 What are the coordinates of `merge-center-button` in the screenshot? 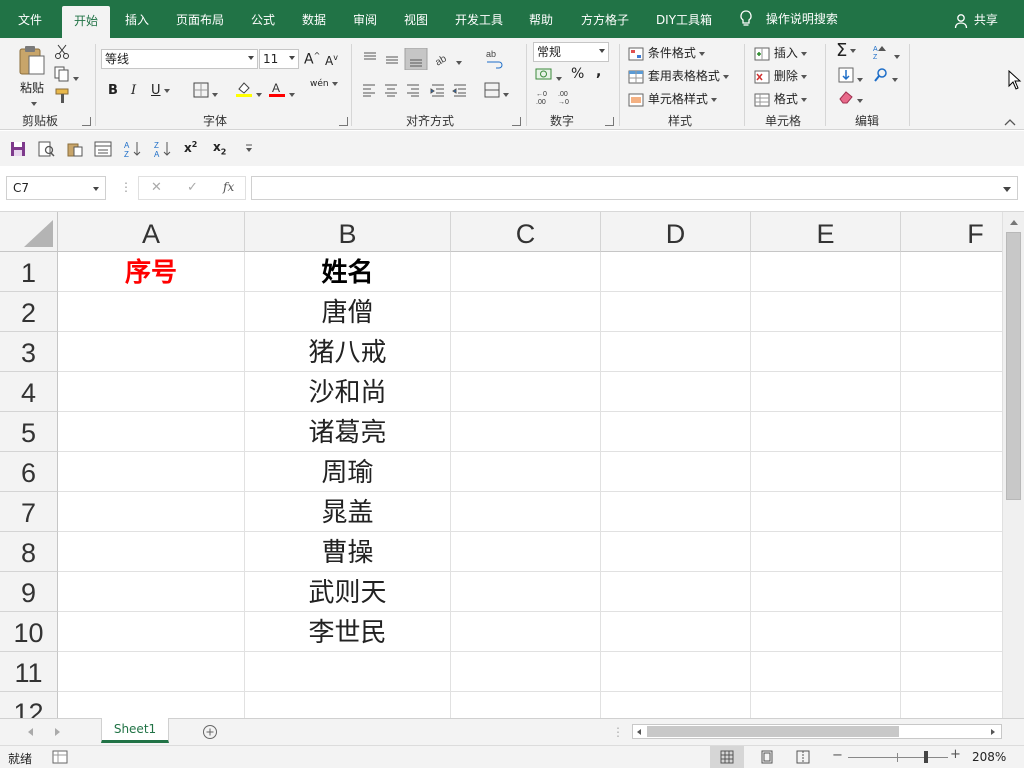 It's located at (496, 91).